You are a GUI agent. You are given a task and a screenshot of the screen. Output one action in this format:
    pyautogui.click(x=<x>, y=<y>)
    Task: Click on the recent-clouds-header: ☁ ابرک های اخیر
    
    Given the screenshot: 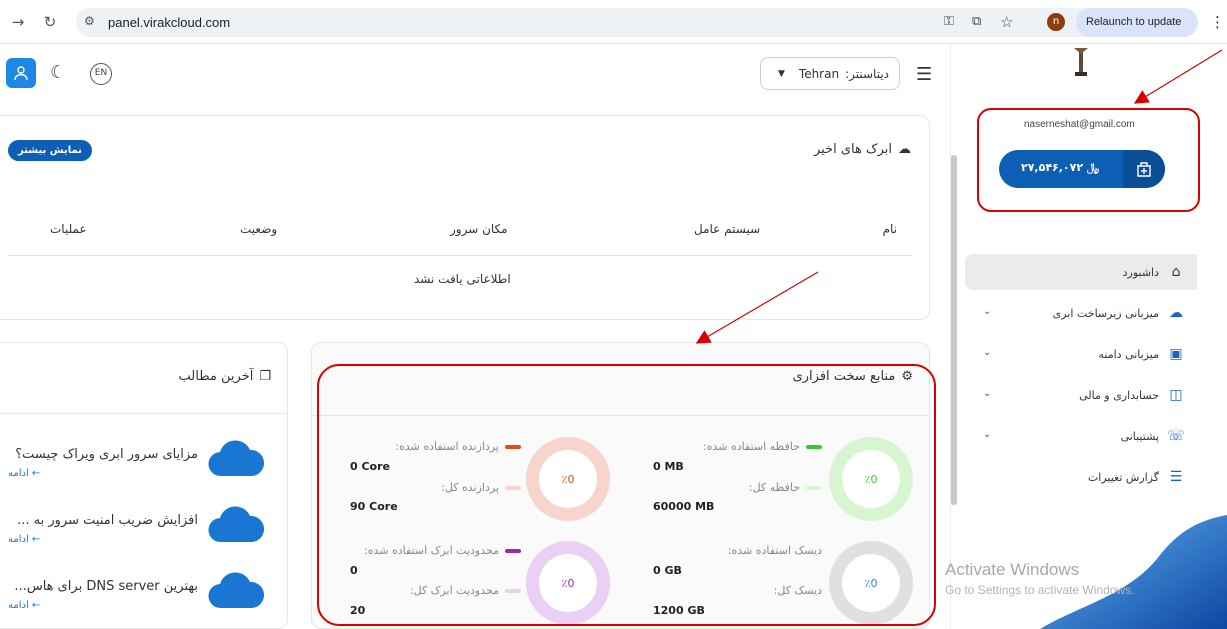 What is the action you would take?
    pyautogui.click(x=862, y=149)
    